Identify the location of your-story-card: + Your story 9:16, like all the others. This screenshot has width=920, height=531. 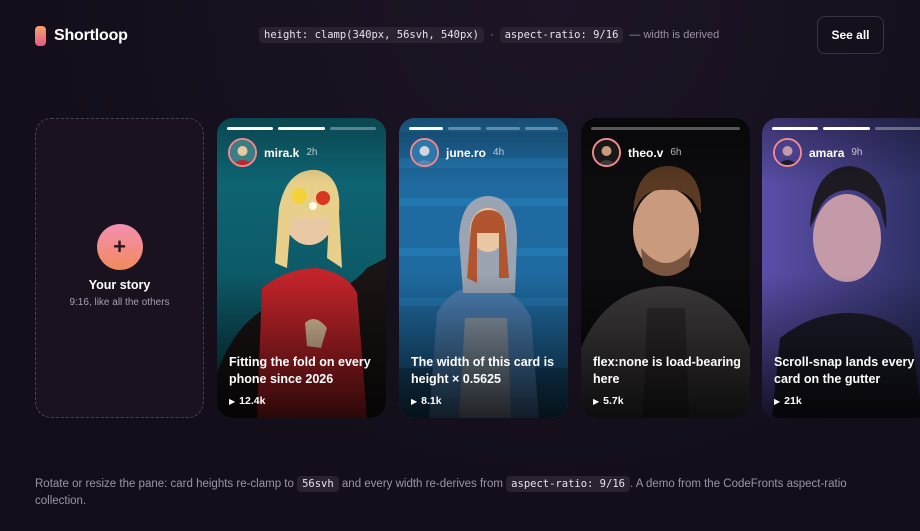
(119, 268).